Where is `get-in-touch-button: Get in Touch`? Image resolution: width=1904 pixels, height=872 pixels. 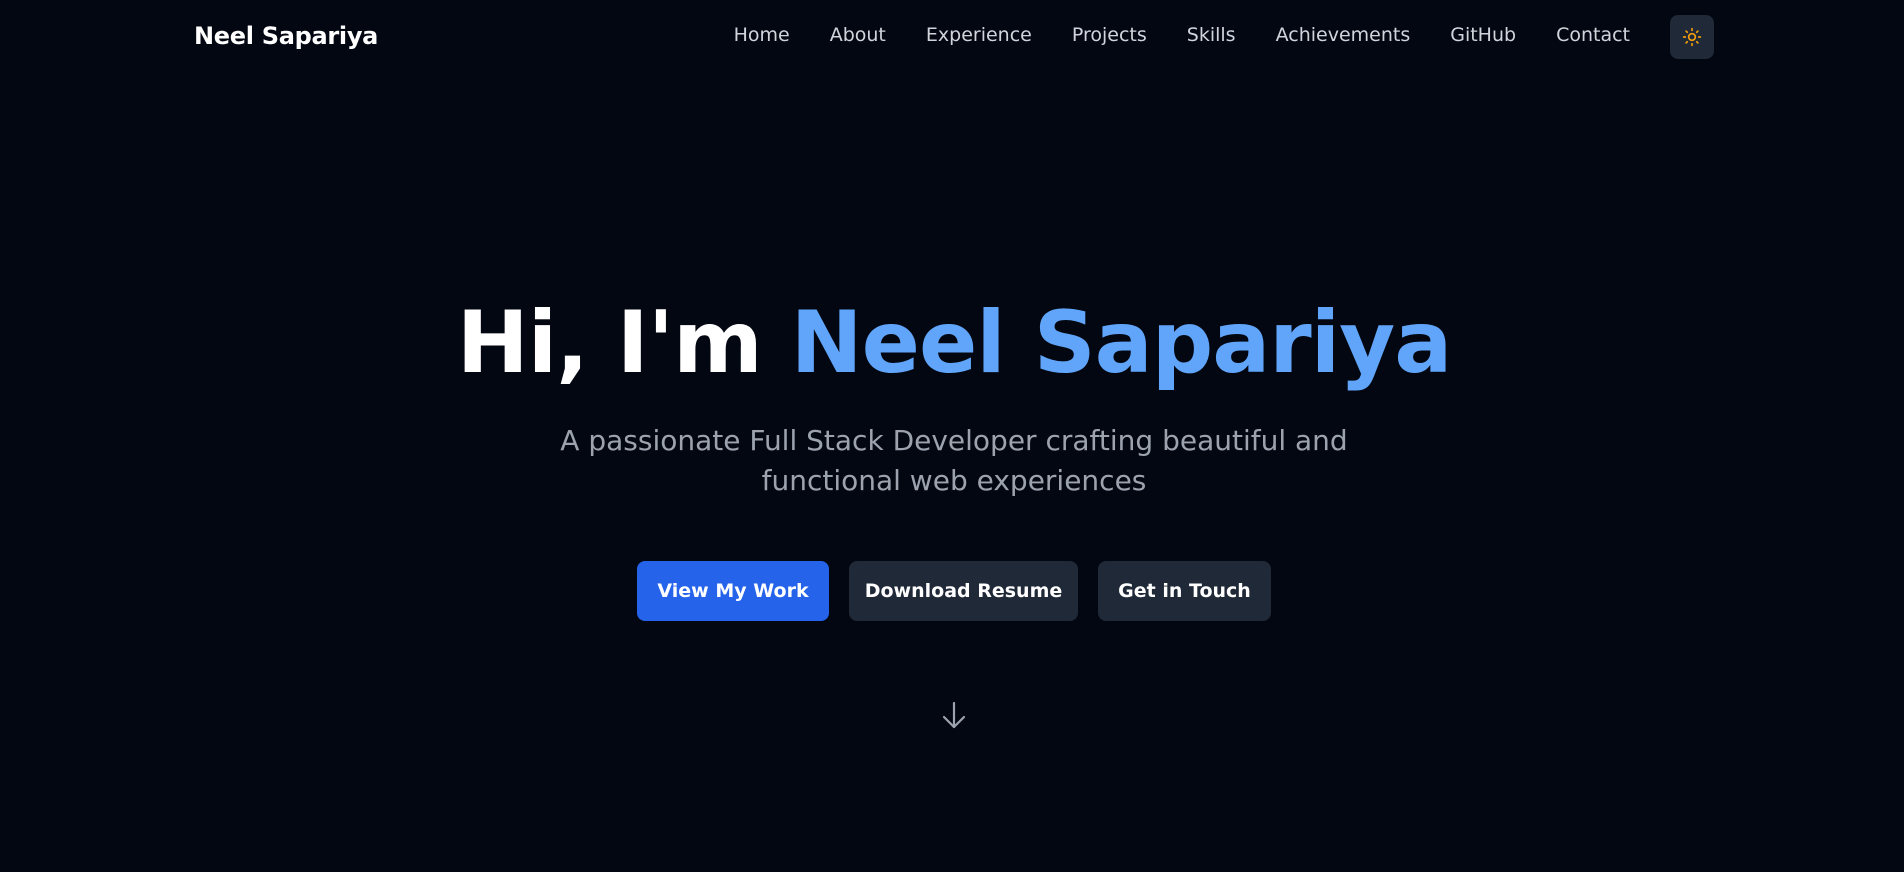 get-in-touch-button: Get in Touch is located at coordinates (1184, 591).